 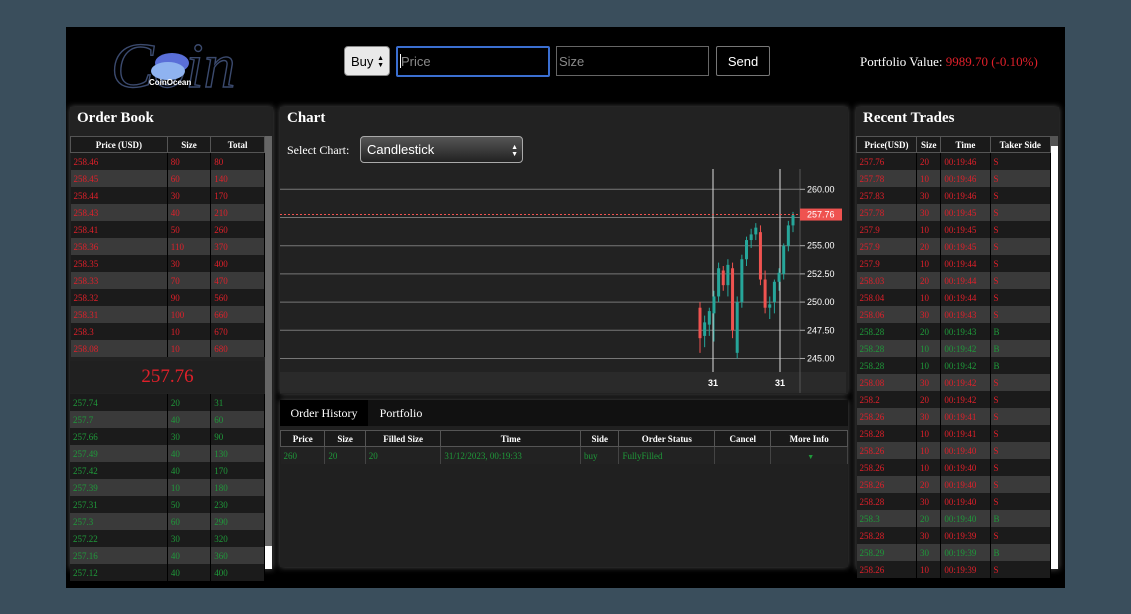 What do you see at coordinates (810, 457) in the screenshot?
I see `expand-arrow-icon: ▼` at bounding box center [810, 457].